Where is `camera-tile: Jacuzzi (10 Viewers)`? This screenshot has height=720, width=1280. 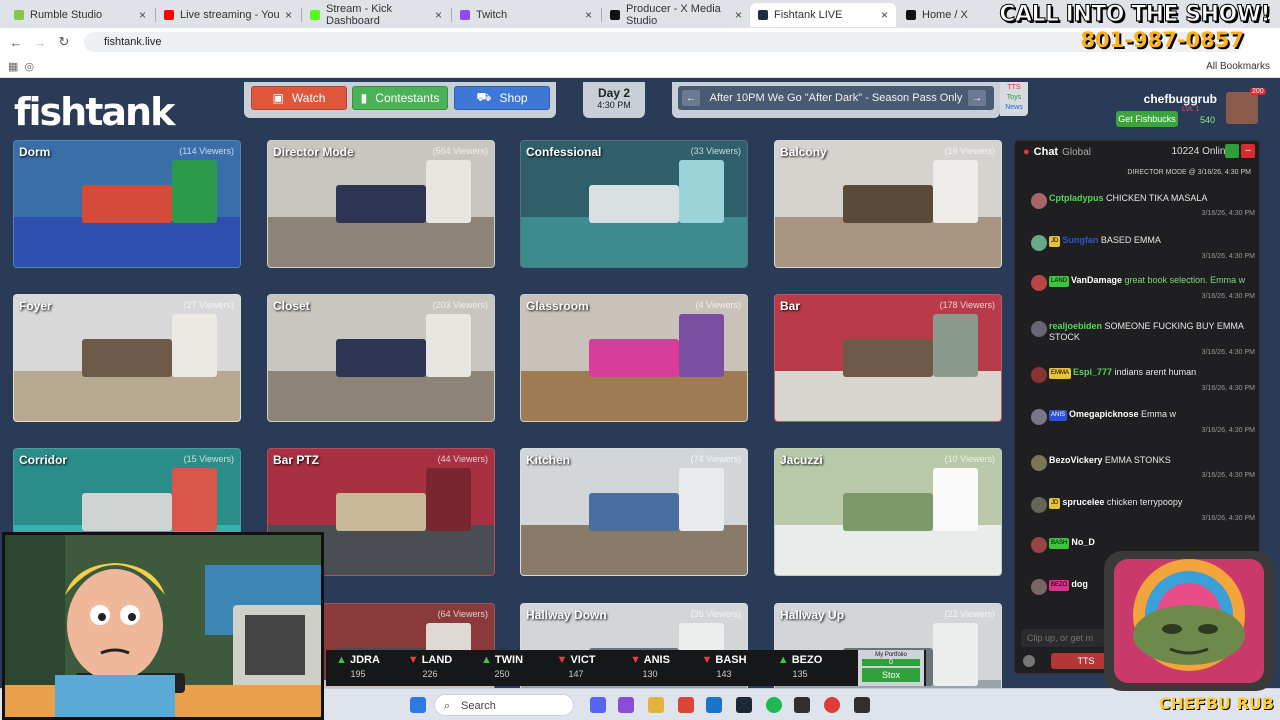 camera-tile: Jacuzzi (10 Viewers) is located at coordinates (888, 512).